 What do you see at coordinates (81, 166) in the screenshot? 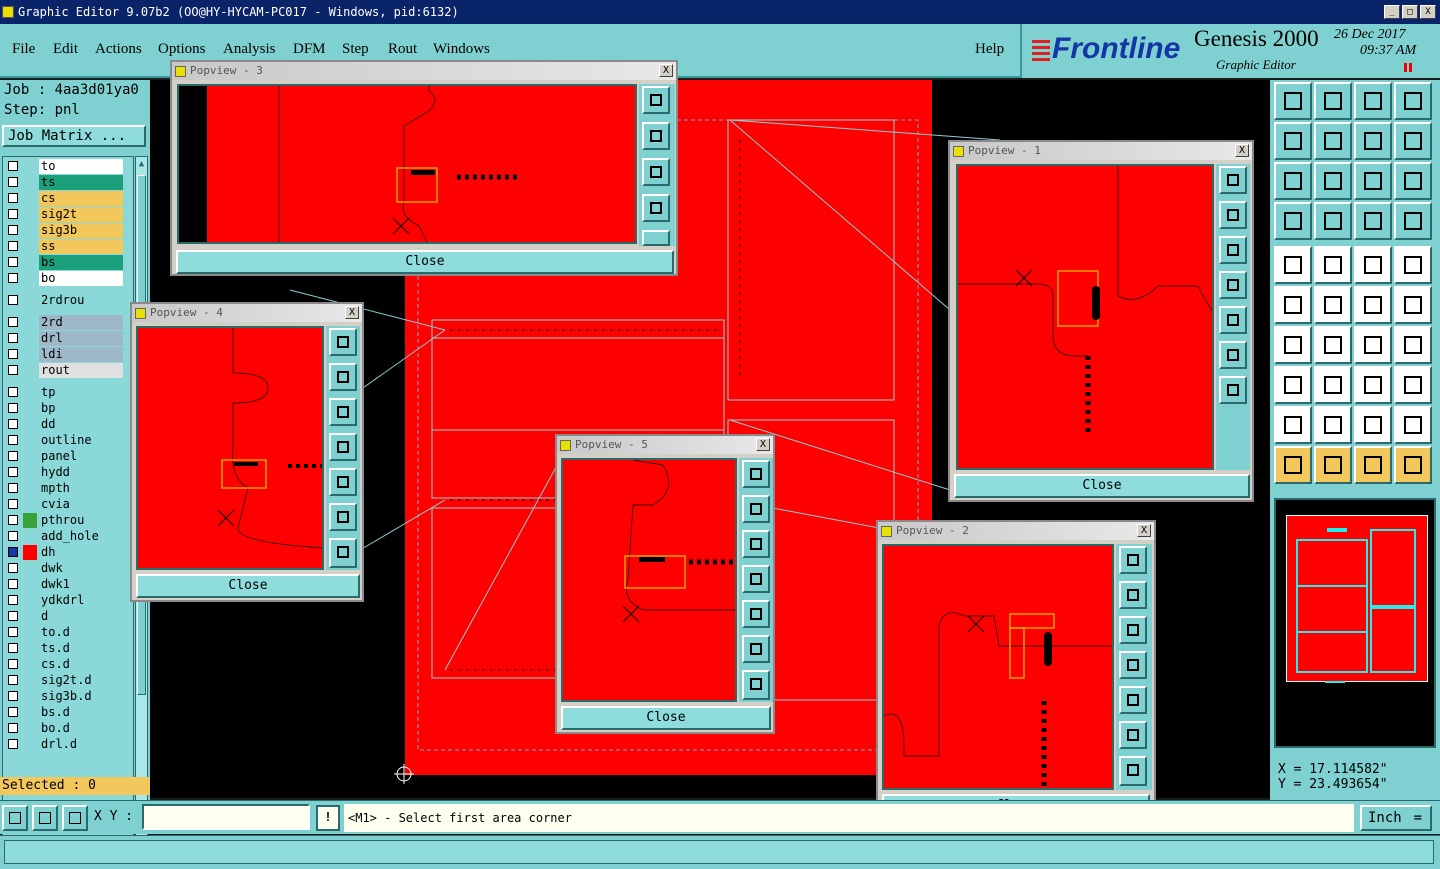
I see `layer-name: to` at bounding box center [81, 166].